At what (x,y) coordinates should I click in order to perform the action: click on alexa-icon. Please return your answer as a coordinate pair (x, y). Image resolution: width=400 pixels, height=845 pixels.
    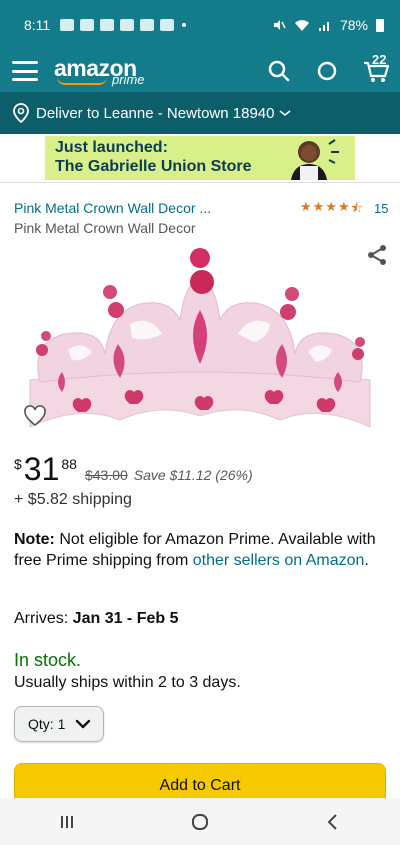
    Looking at the image, I should click on (327, 71).